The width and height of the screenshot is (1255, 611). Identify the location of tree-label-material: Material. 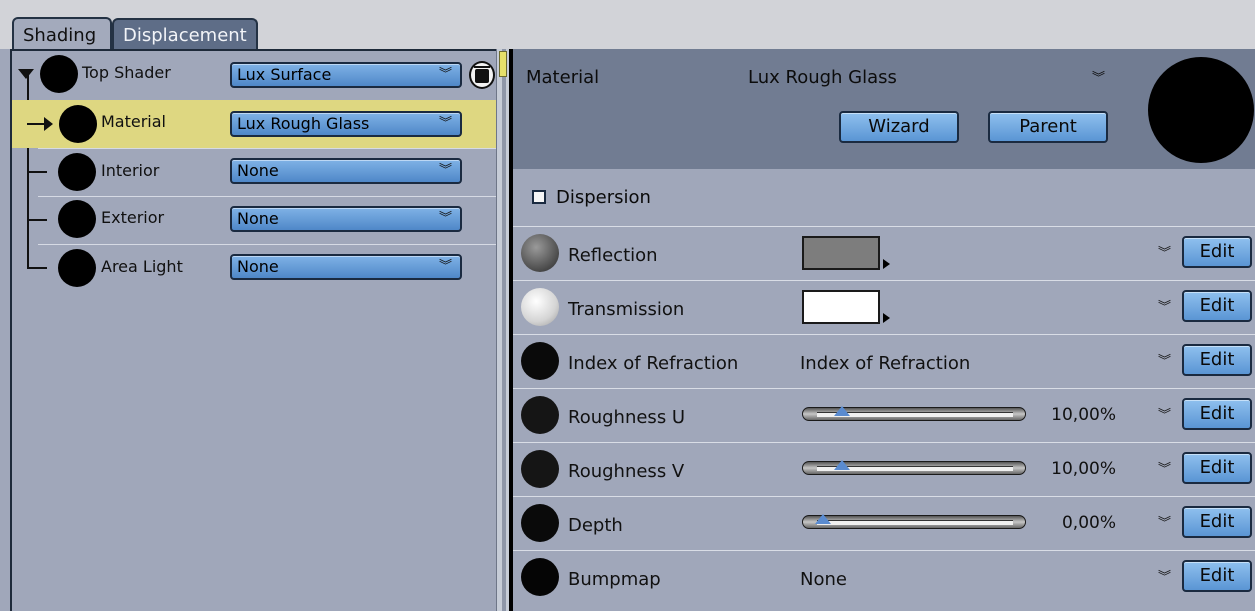
(133, 121).